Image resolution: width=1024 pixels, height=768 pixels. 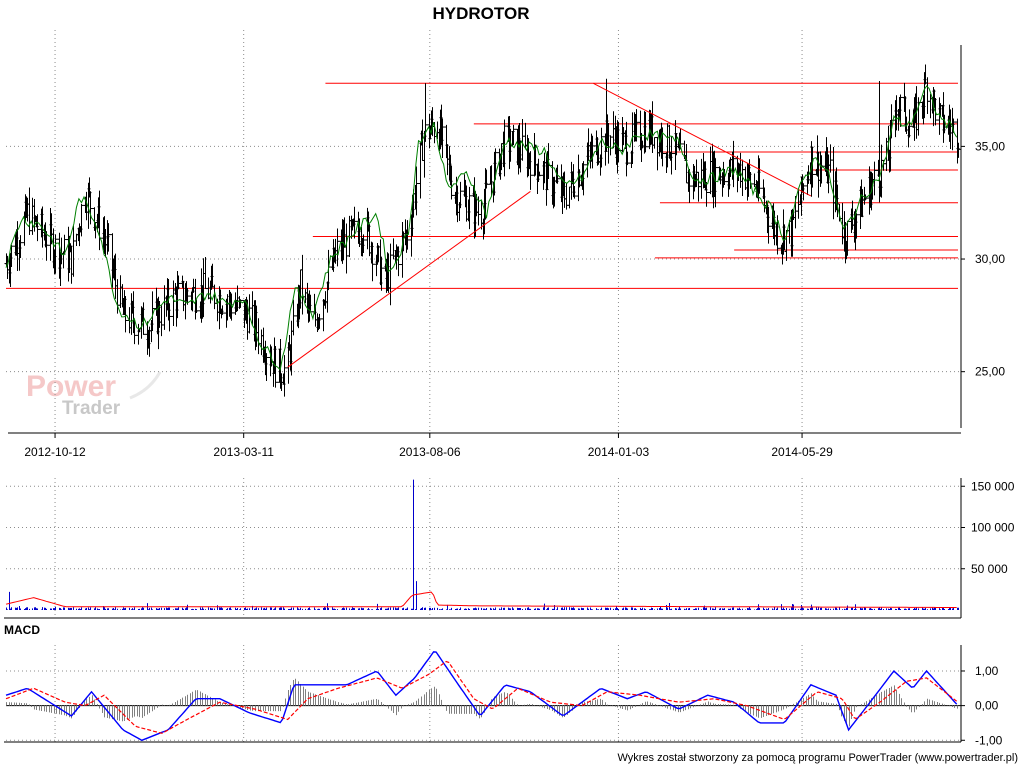 I want to click on macd-signal-line, so click(x=481, y=697).